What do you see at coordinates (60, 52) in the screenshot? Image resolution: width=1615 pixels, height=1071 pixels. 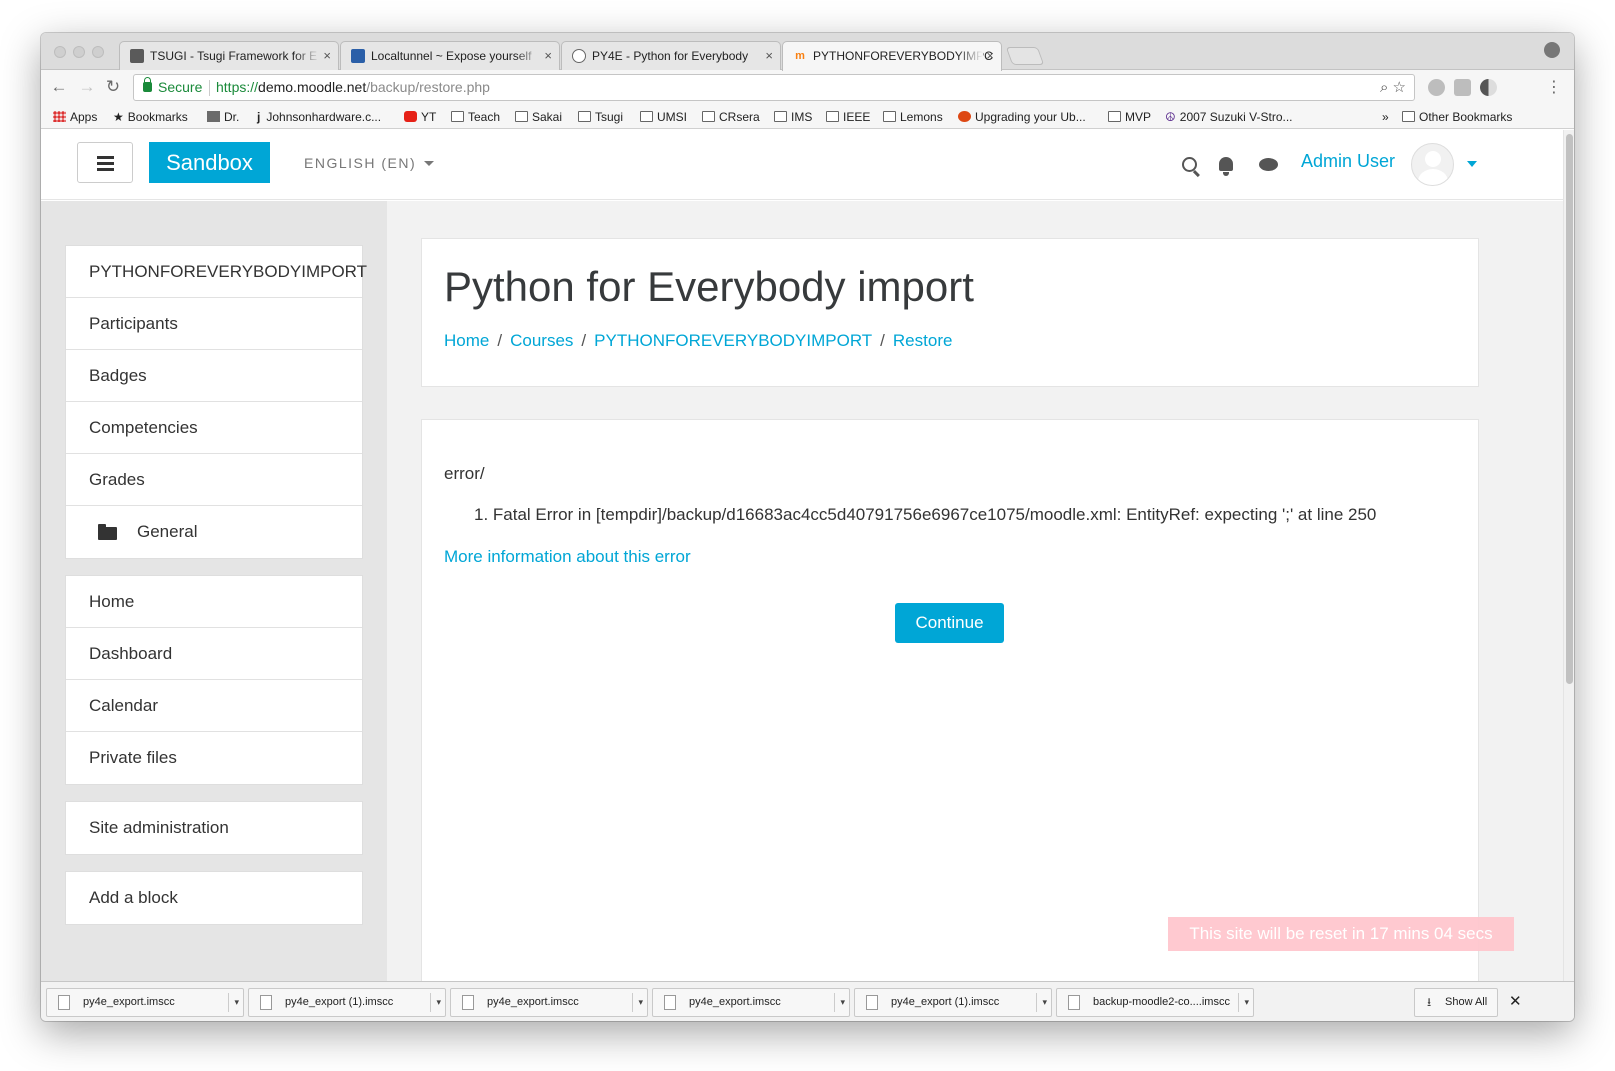 I see `close-window-button` at bounding box center [60, 52].